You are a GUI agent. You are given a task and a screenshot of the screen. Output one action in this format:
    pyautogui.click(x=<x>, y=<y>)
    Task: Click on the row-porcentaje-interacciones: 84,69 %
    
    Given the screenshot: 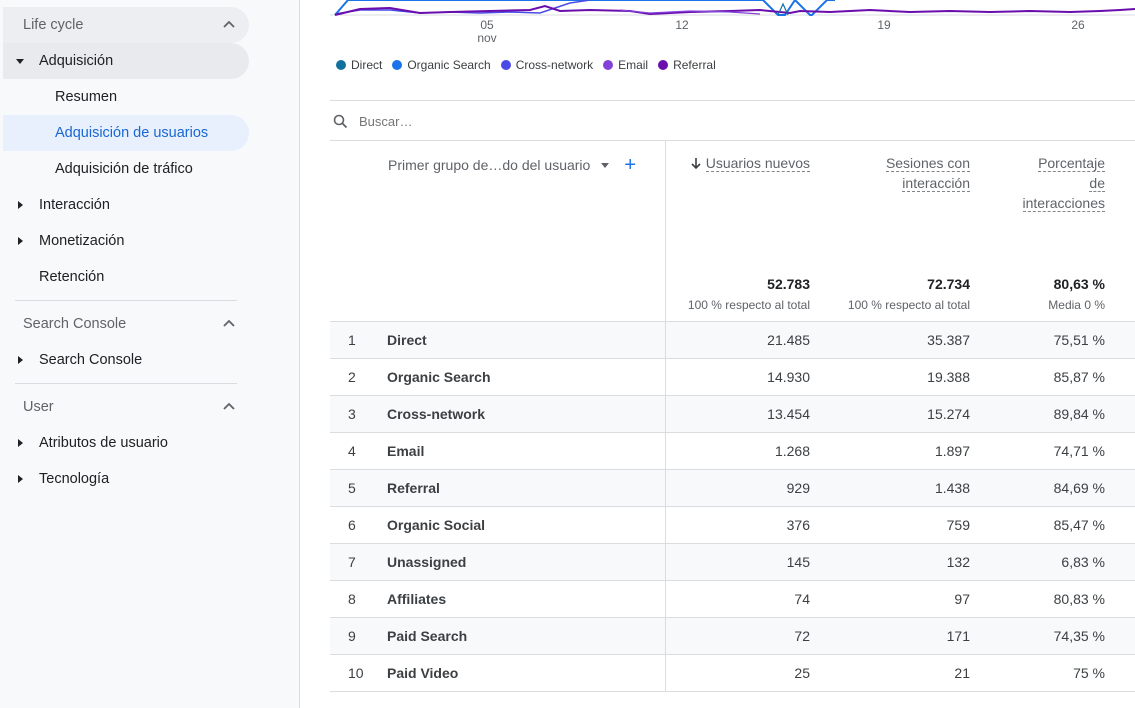 What is the action you would take?
    pyautogui.click(x=1079, y=488)
    